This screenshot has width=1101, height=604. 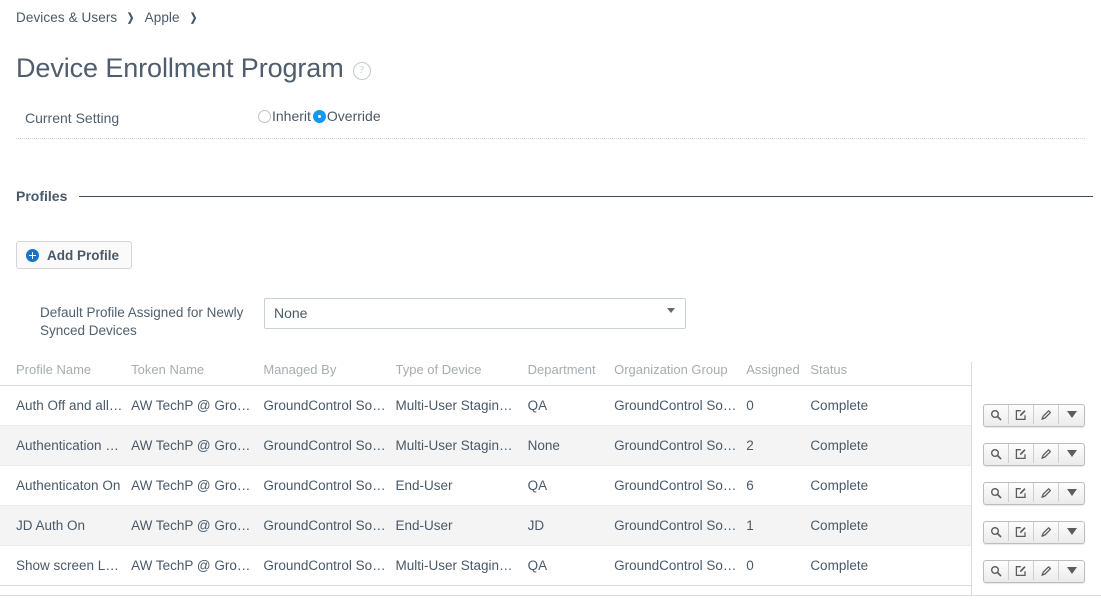 I want to click on cell-profile-name: JD Auth On, so click(x=66, y=525).